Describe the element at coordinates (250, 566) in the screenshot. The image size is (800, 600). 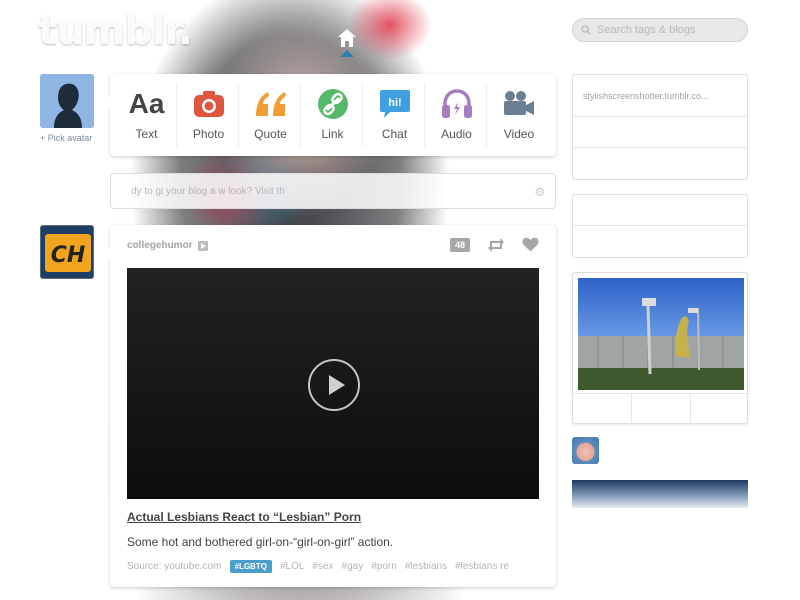
I see `featured-tag: #LGBTQ` at that location.